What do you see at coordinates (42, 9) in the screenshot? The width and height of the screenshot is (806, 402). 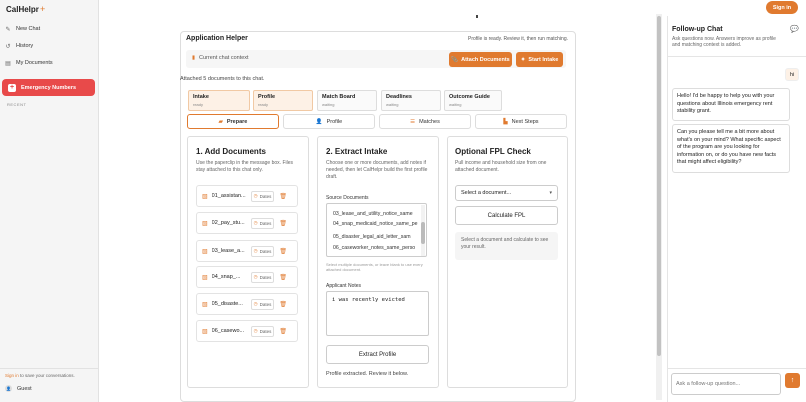 I see `new-plus-icon: +` at bounding box center [42, 9].